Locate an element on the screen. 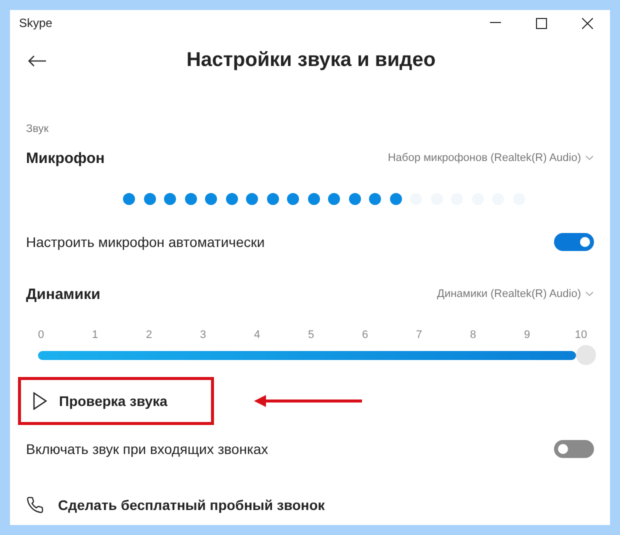 The height and width of the screenshot is (535, 620). microphone-dropdown: Набор микрофонов (Realtek(R) Audio) is located at coordinates (491, 158).